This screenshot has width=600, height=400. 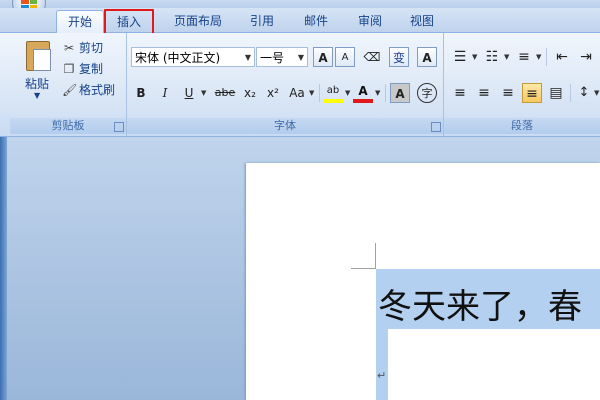 I want to click on selected-text-line: 冬天来了，春, so click(x=488, y=299).